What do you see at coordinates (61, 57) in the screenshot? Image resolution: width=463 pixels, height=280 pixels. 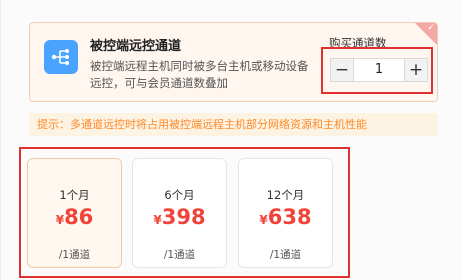 I see `network-branch-icon` at bounding box center [61, 57].